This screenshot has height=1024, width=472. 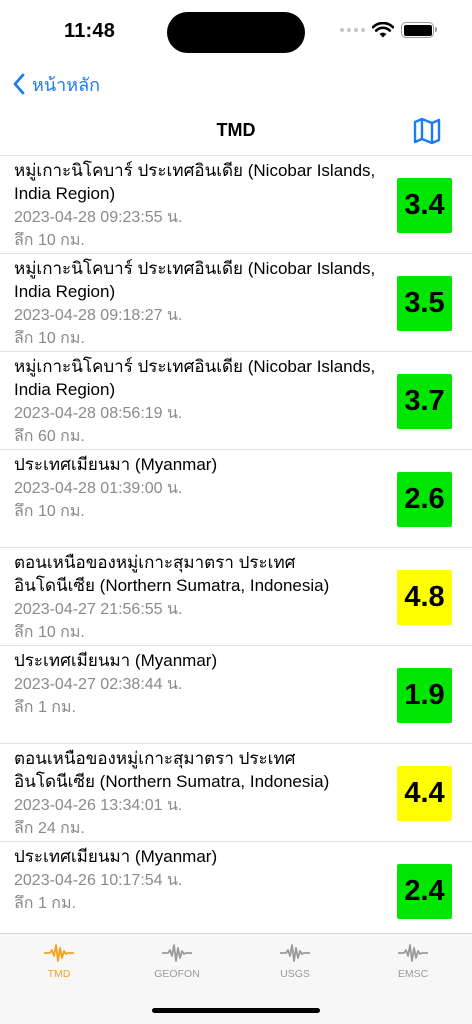 I want to click on back-button: หน้าหลัก, so click(x=56, y=84).